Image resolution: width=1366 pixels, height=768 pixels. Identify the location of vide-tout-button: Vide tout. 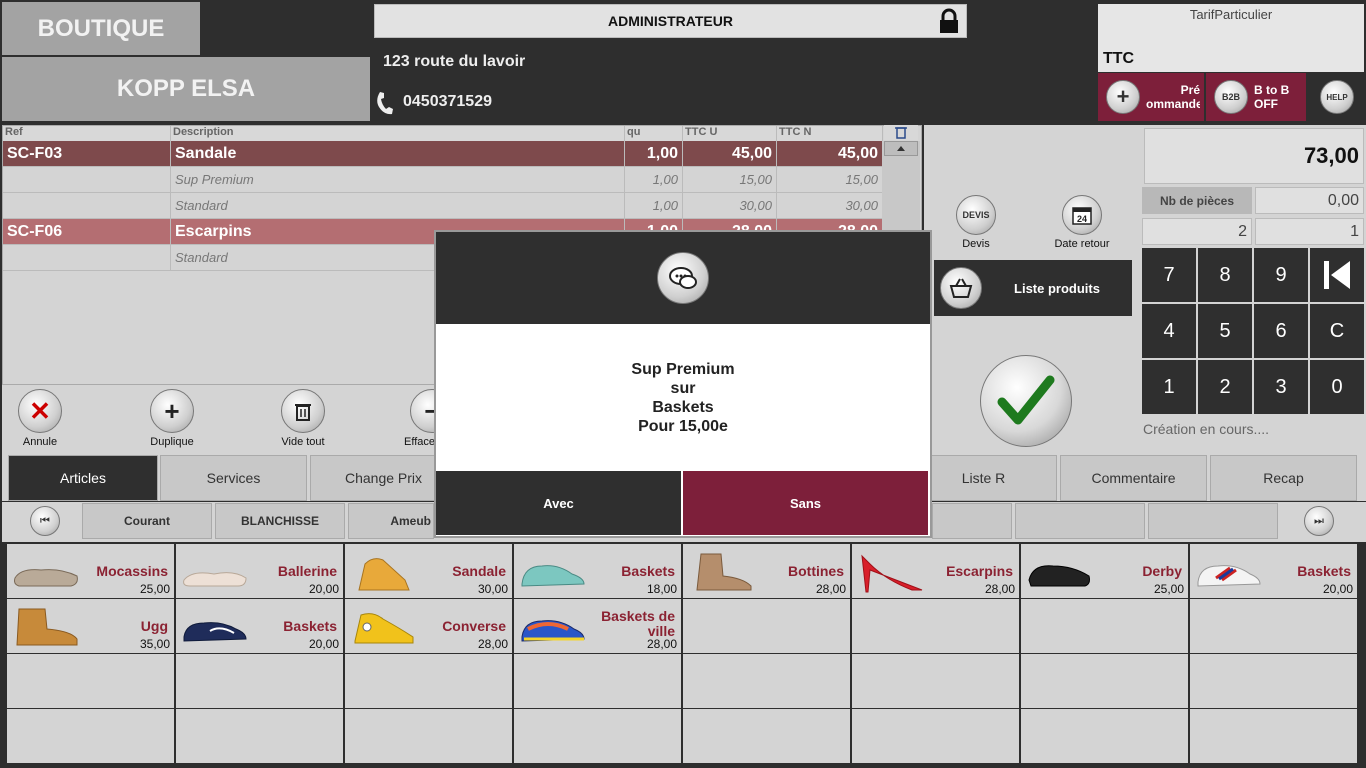
(303, 418).